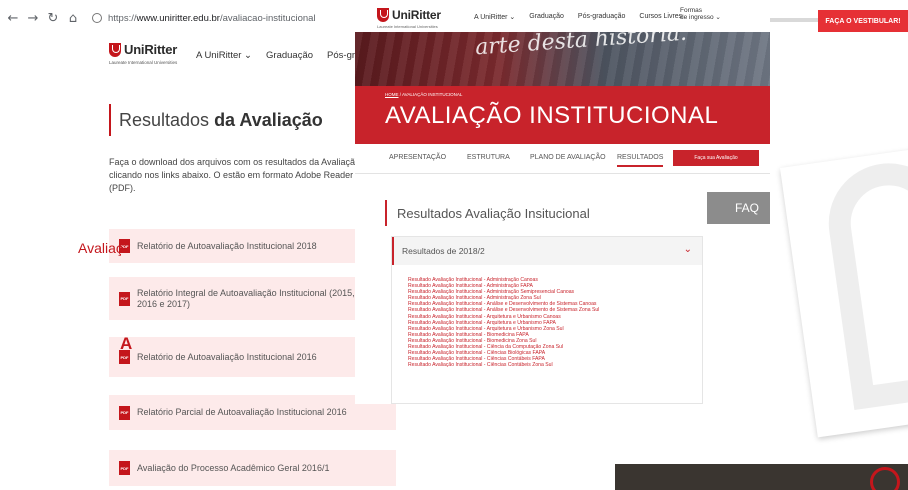 This screenshot has height=490, width=908. Describe the element at coordinates (761, 477) in the screenshot. I see `bottom-photo` at that location.